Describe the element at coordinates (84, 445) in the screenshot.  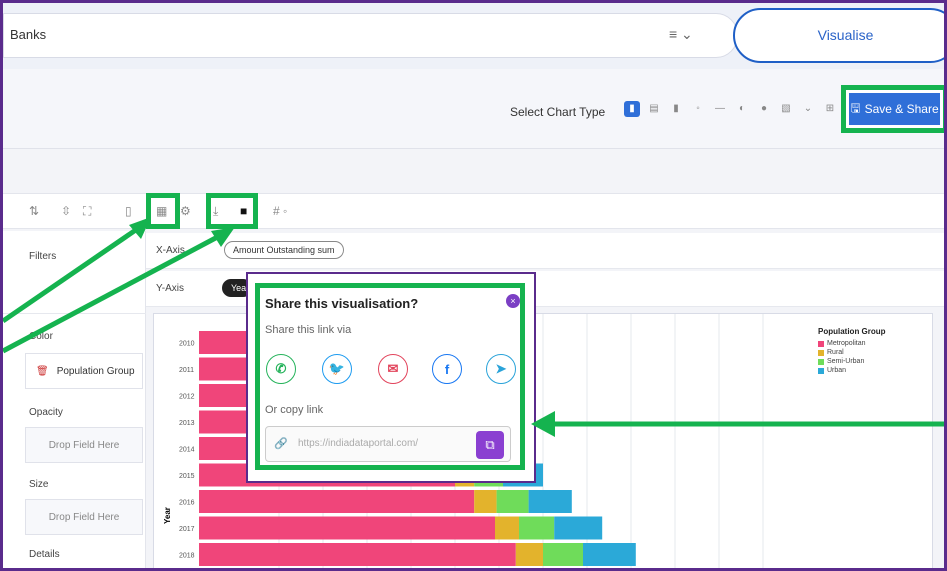
I see `opacity-drop-zone: Drop Field Here` at that location.